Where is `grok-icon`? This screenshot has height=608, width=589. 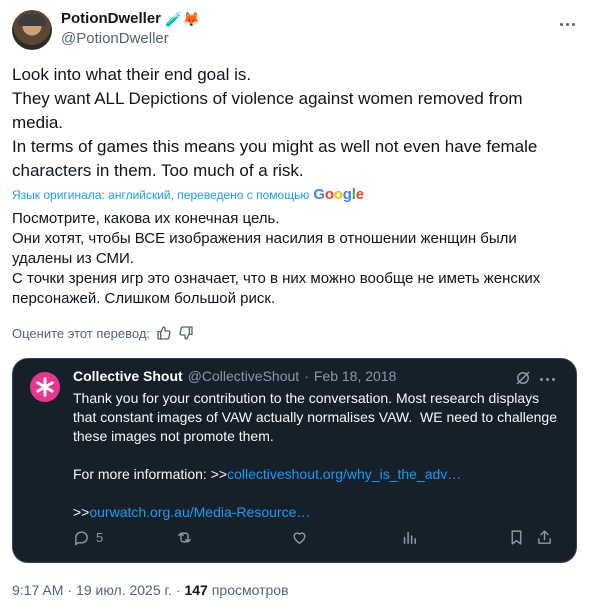 grok-icon is located at coordinates (523, 378).